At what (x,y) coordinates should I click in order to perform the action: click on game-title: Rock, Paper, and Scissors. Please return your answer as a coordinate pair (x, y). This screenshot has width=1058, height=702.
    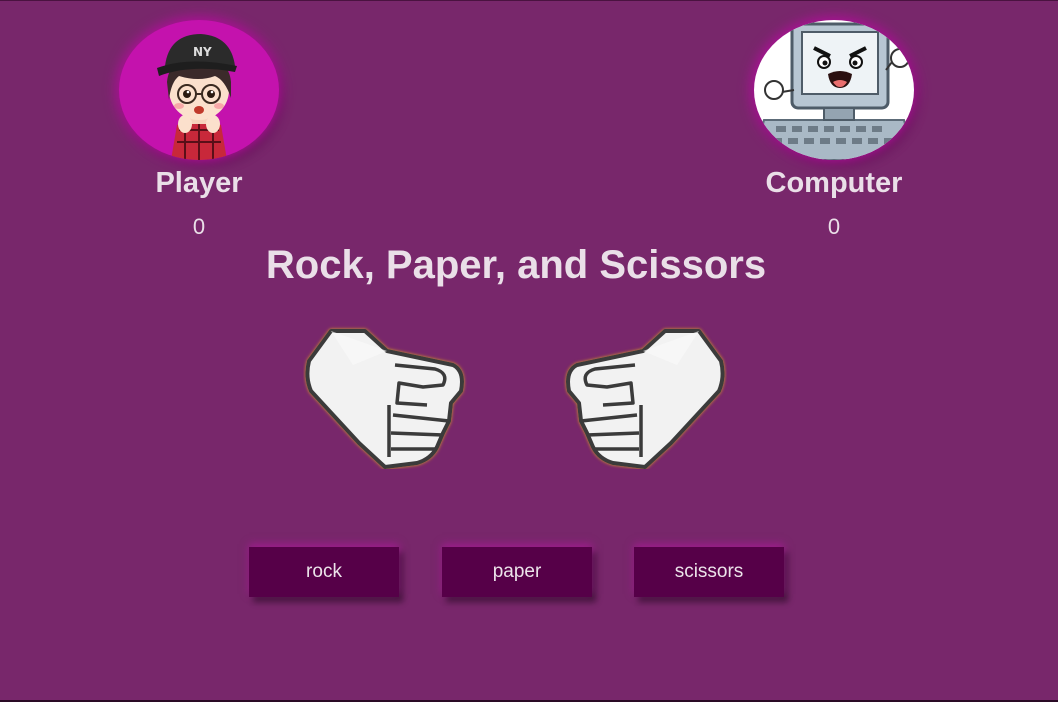
    Looking at the image, I should click on (516, 265).